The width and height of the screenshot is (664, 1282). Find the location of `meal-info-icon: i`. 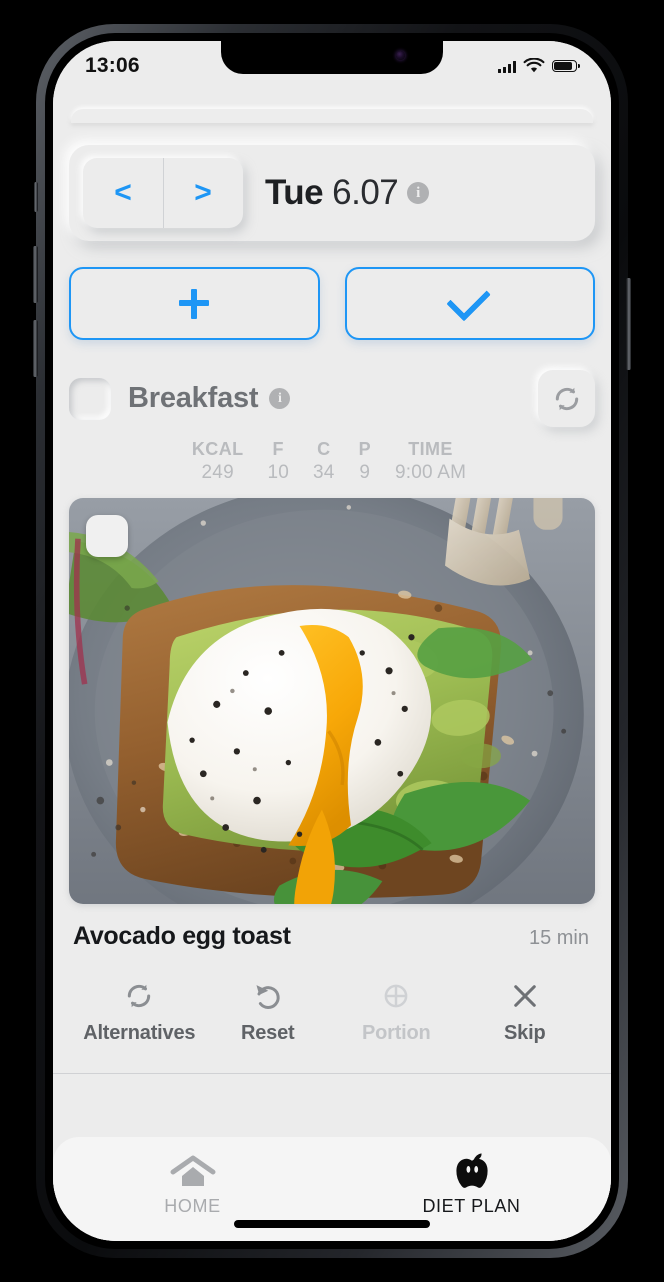

meal-info-icon: i is located at coordinates (280, 398).